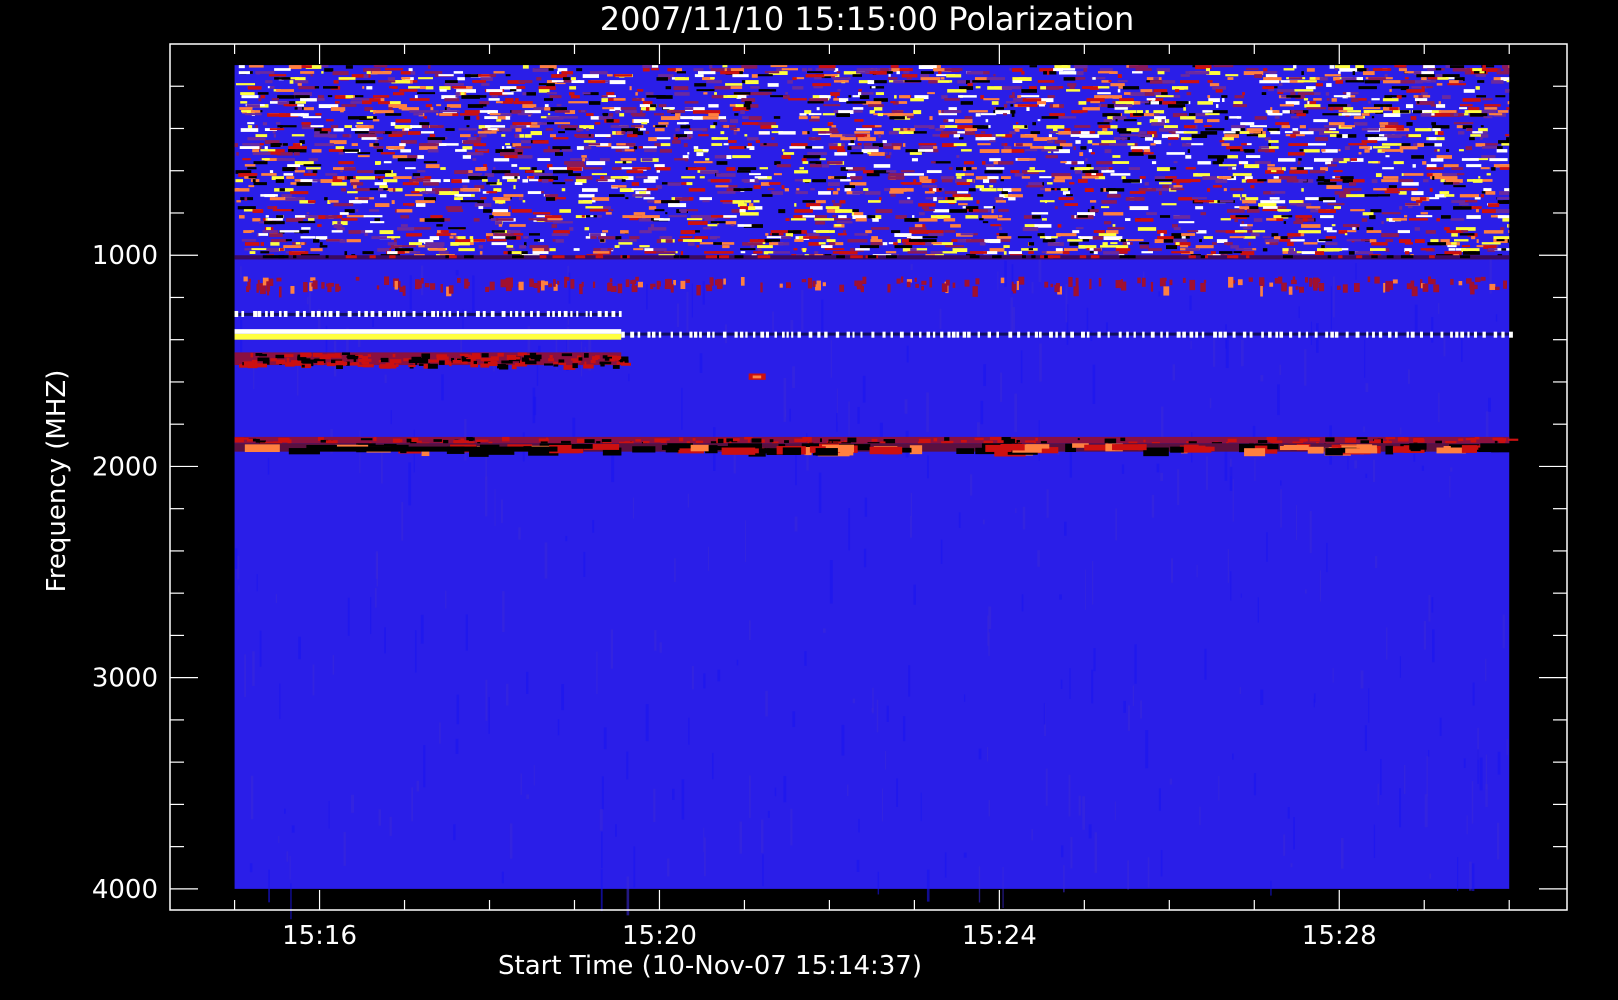  I want to click on burst-mark, so click(1296, 447).